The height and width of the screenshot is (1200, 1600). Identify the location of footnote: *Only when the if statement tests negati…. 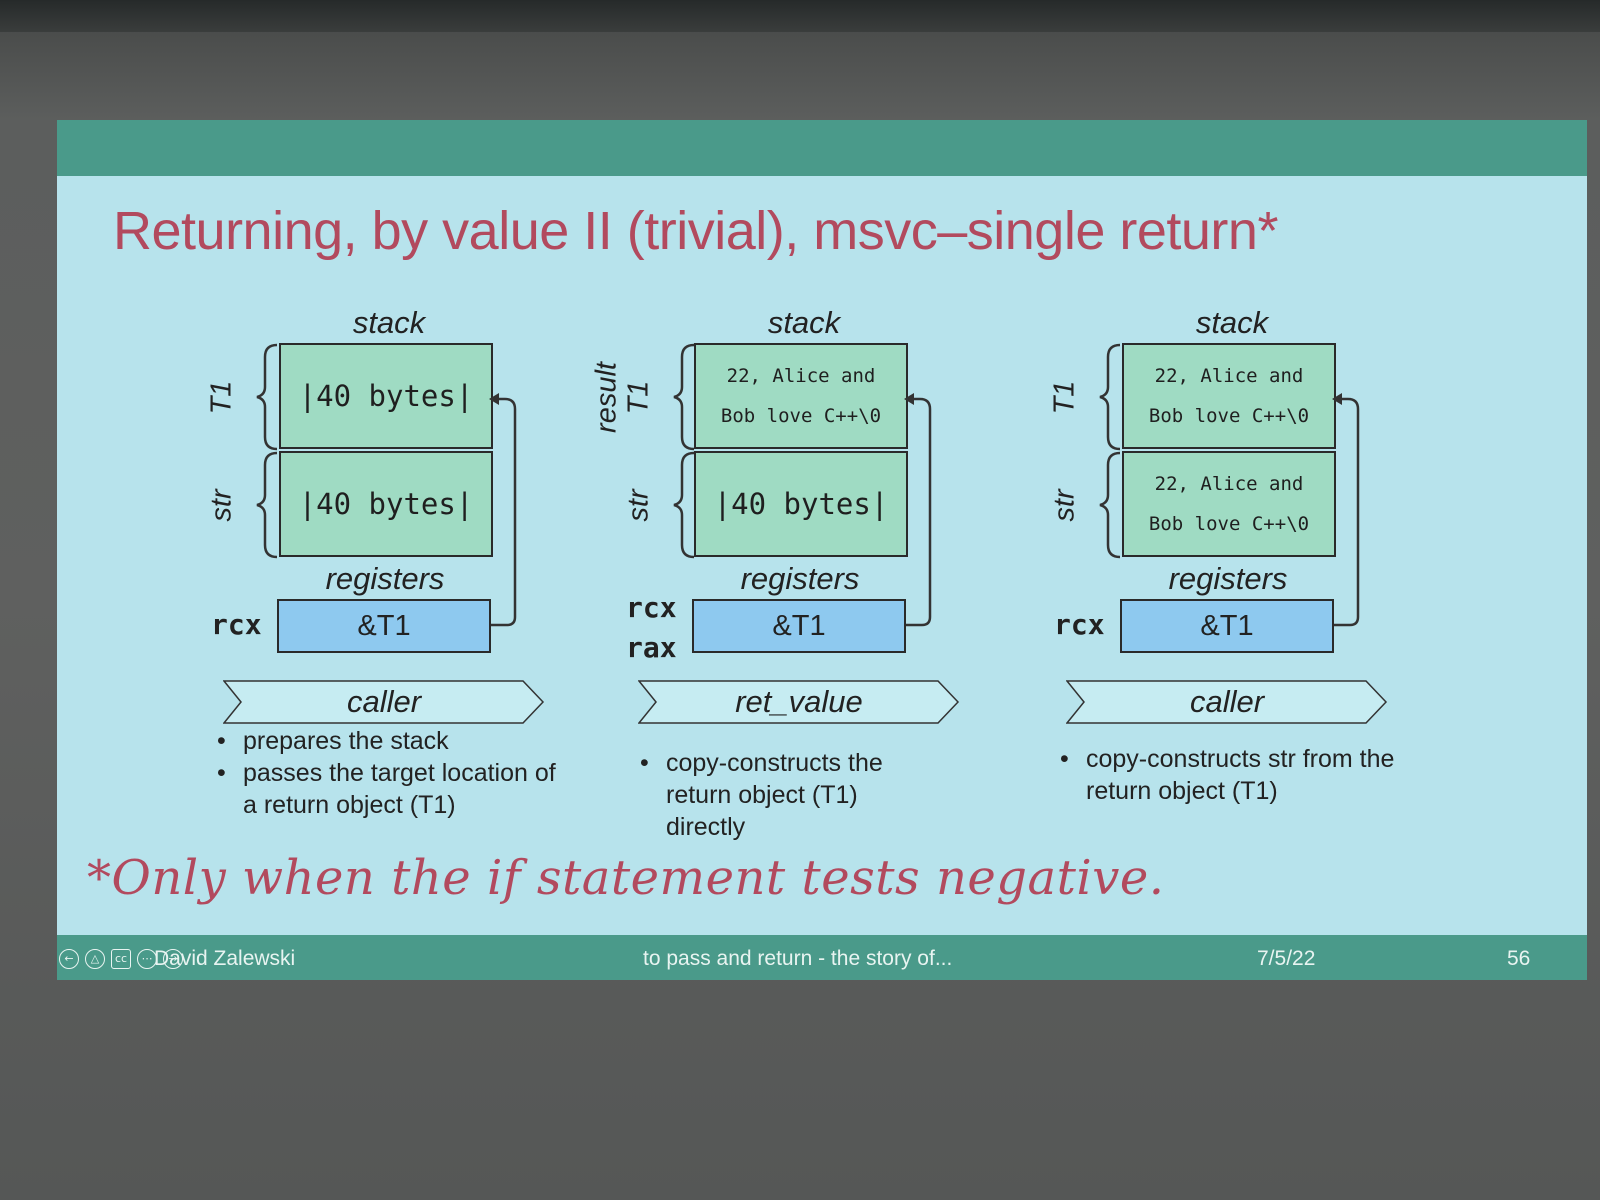
(626, 878).